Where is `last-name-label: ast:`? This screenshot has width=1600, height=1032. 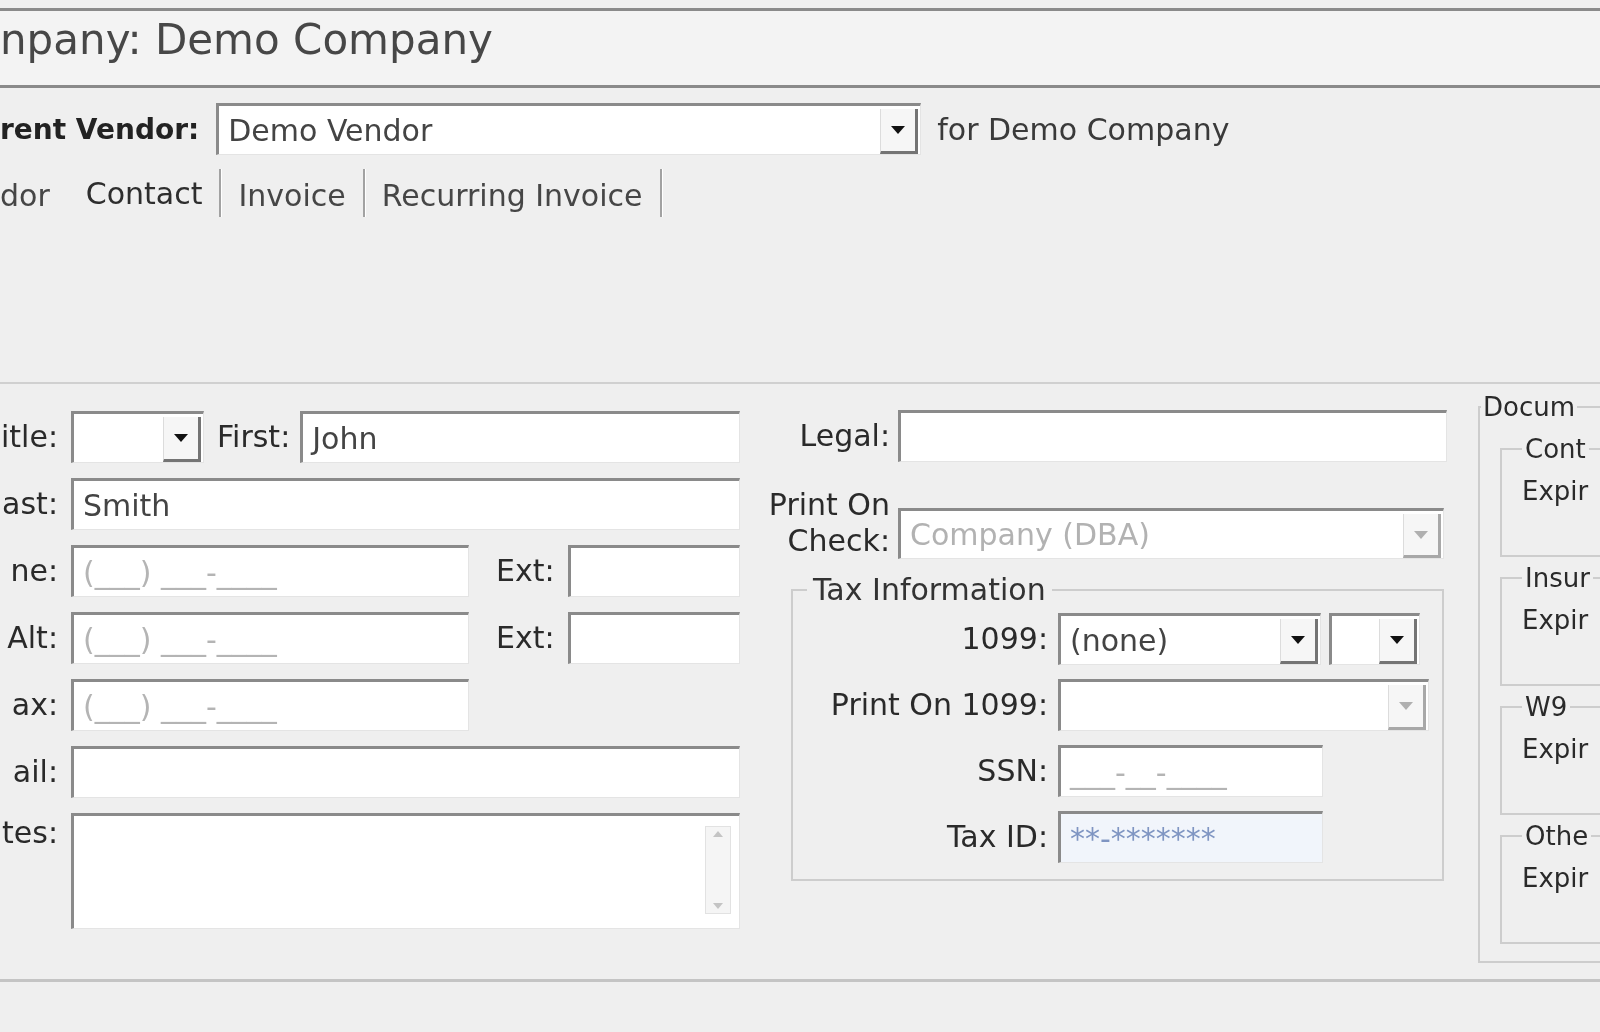
last-name-label: ast: is located at coordinates (29, 504).